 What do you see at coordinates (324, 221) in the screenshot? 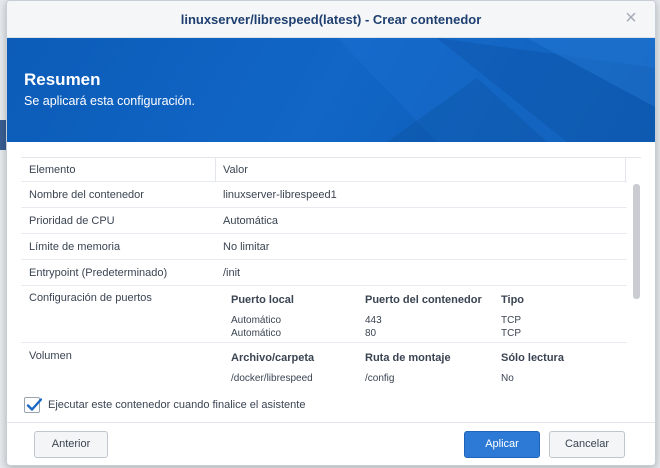
I see `table-row: Prioridad de CPU Automática` at bounding box center [324, 221].